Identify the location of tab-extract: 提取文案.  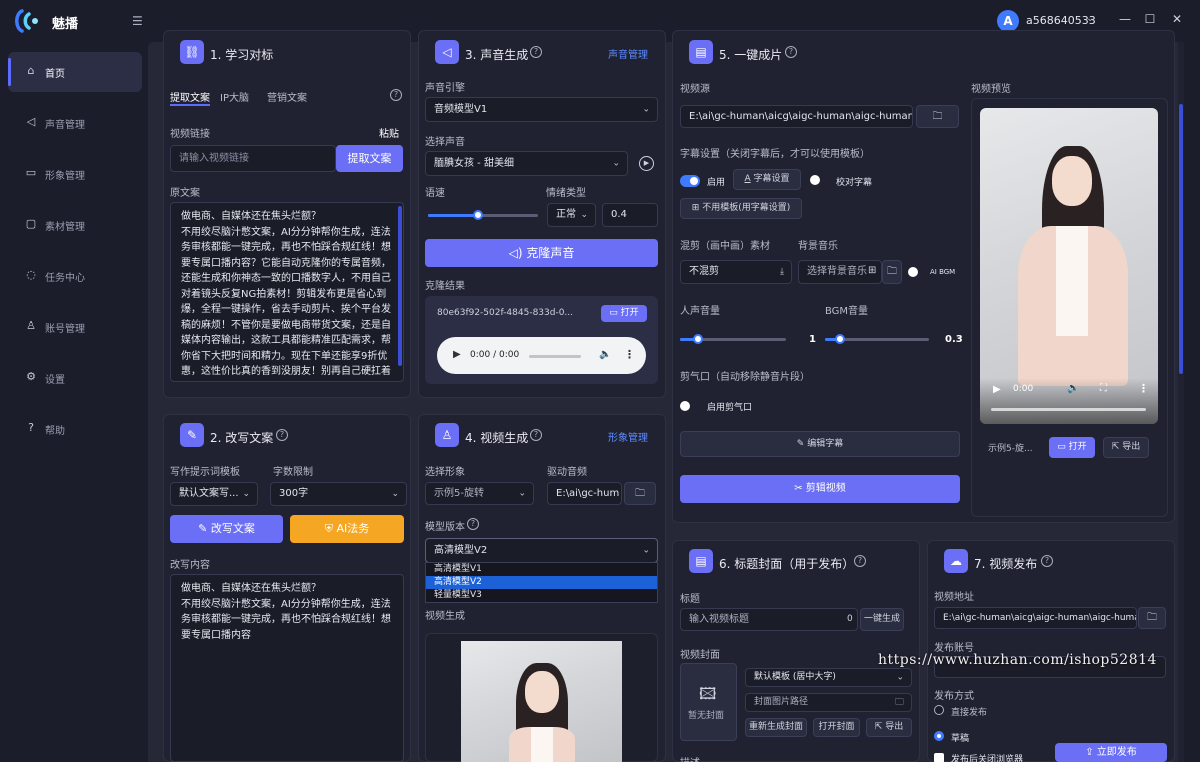
(190, 96).